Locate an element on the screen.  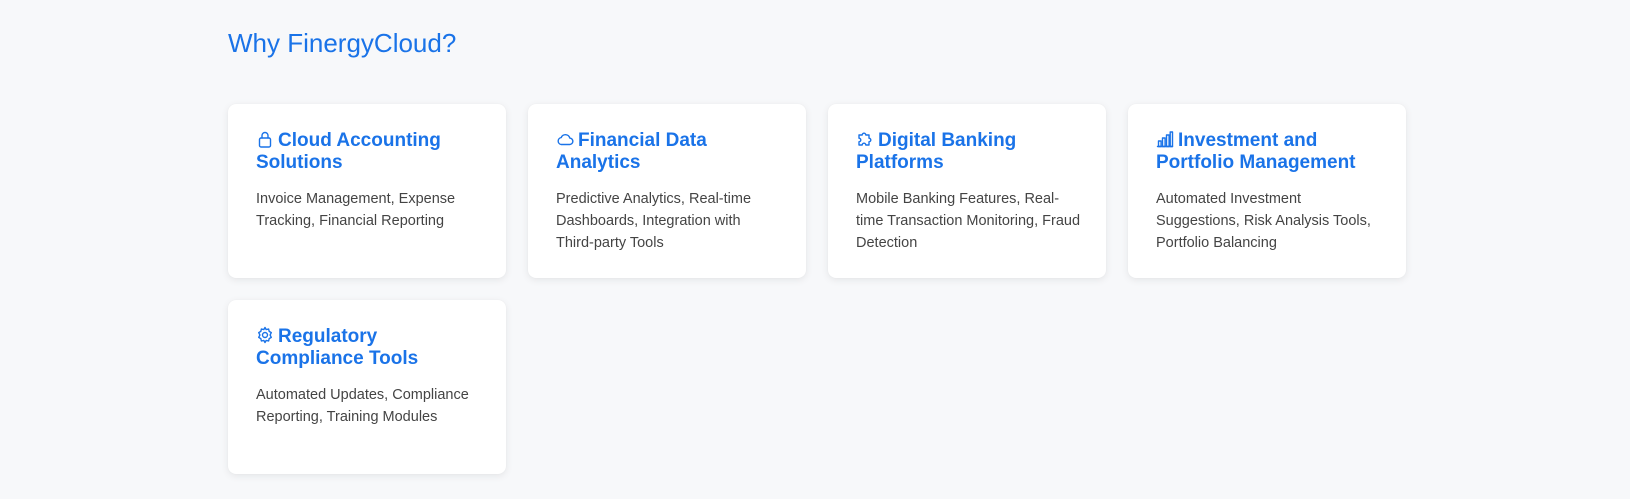
feature-card-title: Financial Data Analytics is located at coordinates (669, 152).